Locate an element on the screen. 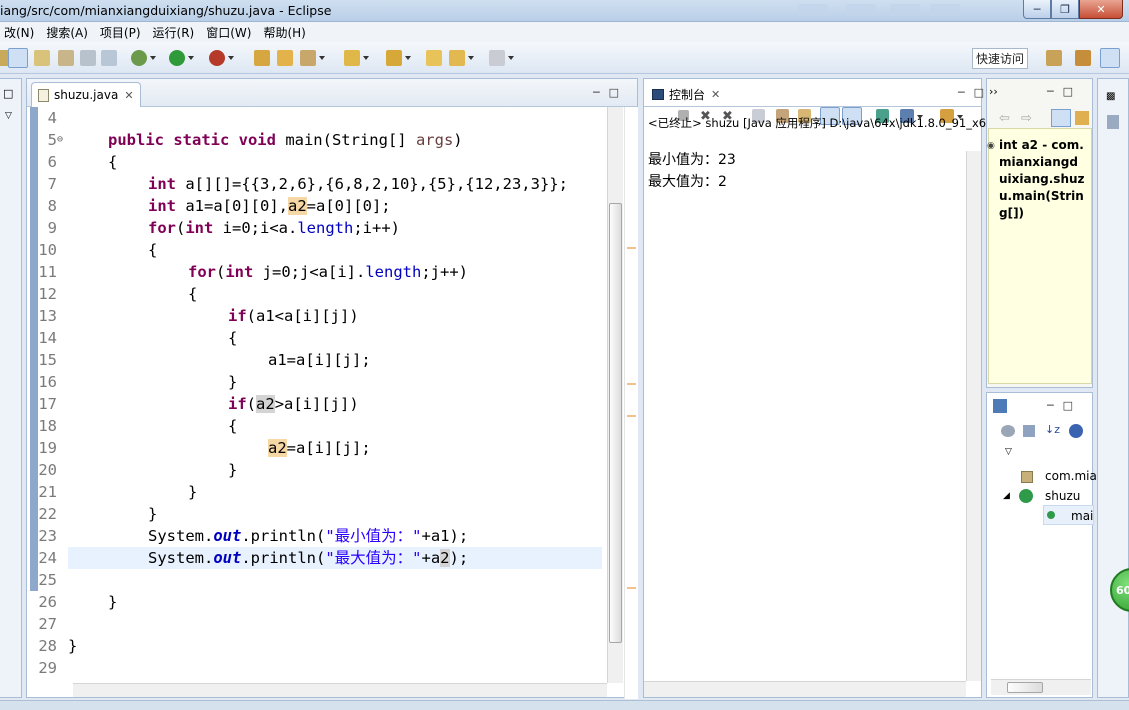  java-perspective-icon is located at coordinates (1110, 58).